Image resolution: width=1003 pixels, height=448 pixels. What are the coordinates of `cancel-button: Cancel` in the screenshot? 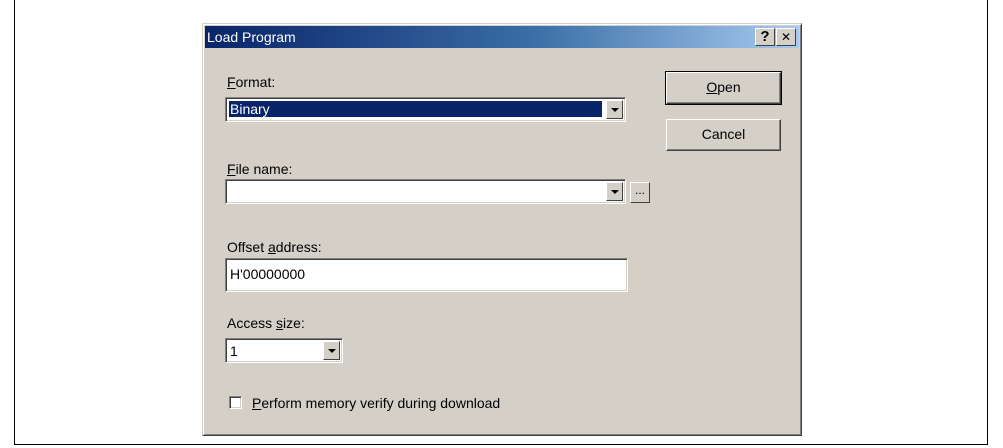 It's located at (723, 135).